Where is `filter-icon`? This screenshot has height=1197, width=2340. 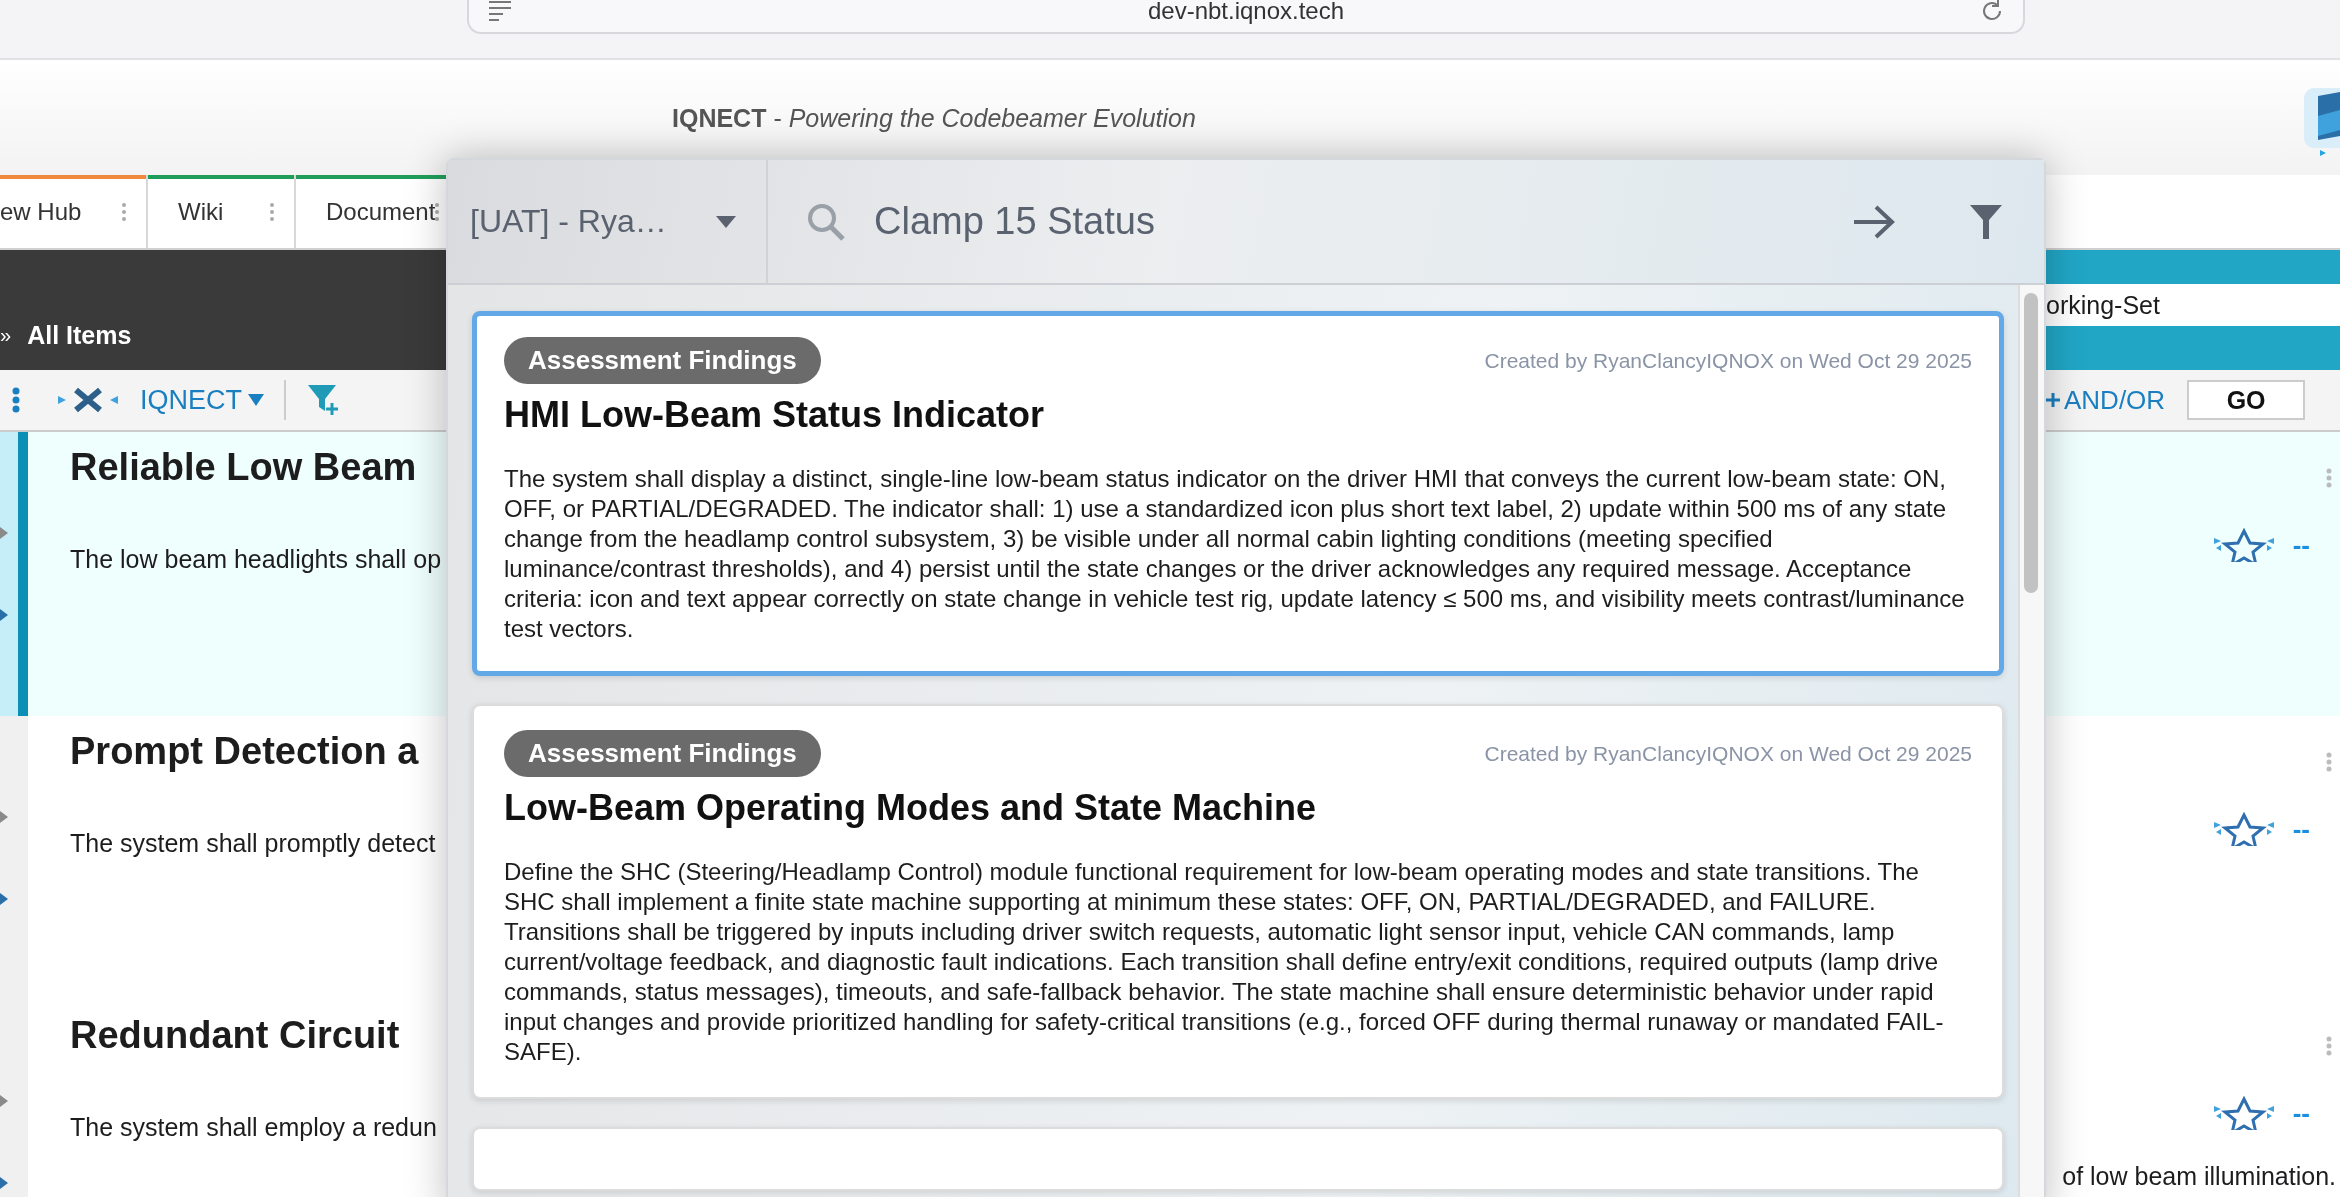 filter-icon is located at coordinates (1986, 221).